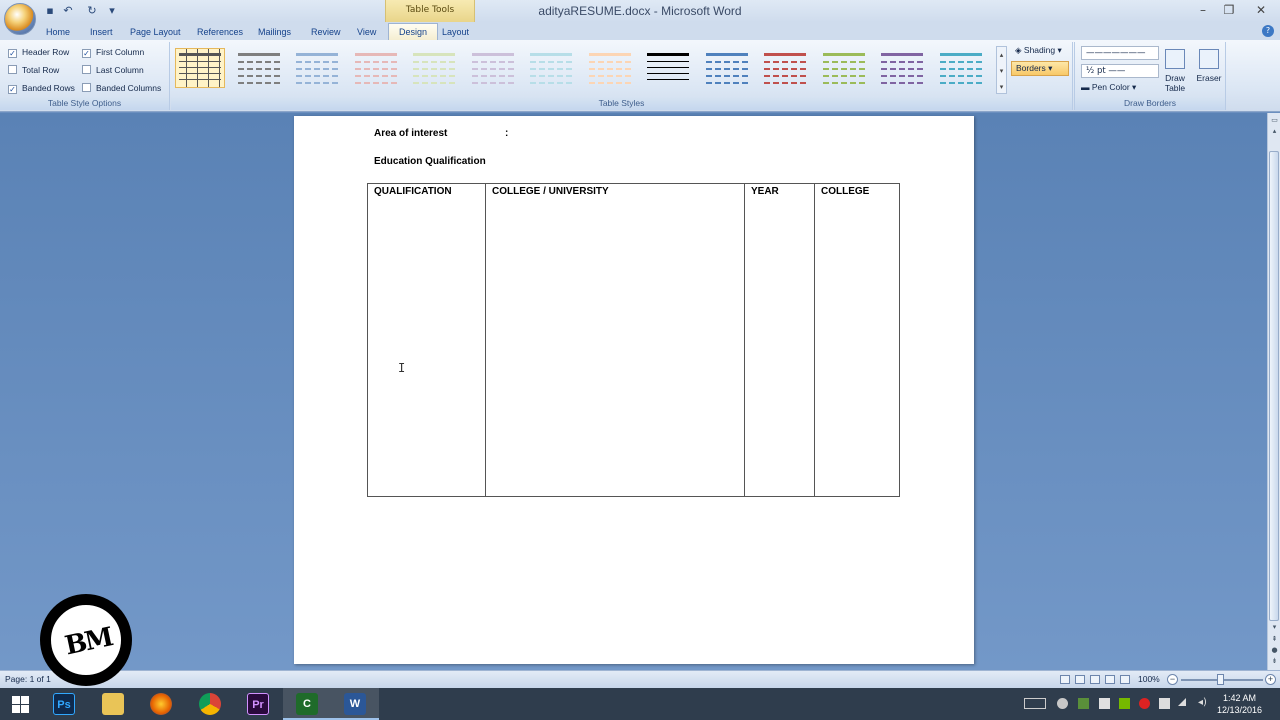 This screenshot has height=720, width=1280. Describe the element at coordinates (58, 32) in the screenshot. I see `tab-home: Home` at that location.